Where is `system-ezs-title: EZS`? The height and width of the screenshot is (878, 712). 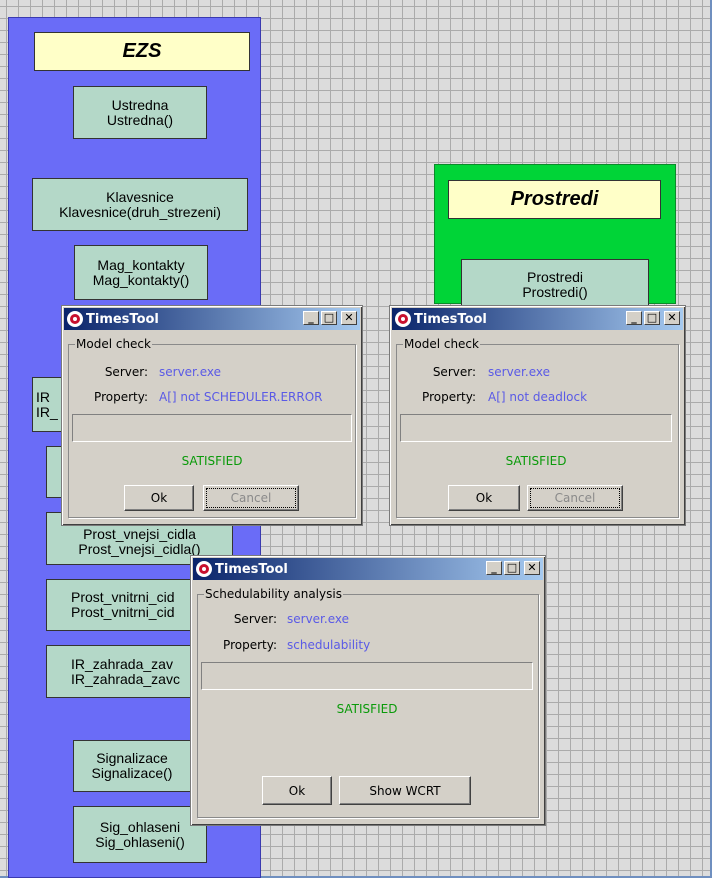
system-ezs-title: EZS is located at coordinates (142, 51).